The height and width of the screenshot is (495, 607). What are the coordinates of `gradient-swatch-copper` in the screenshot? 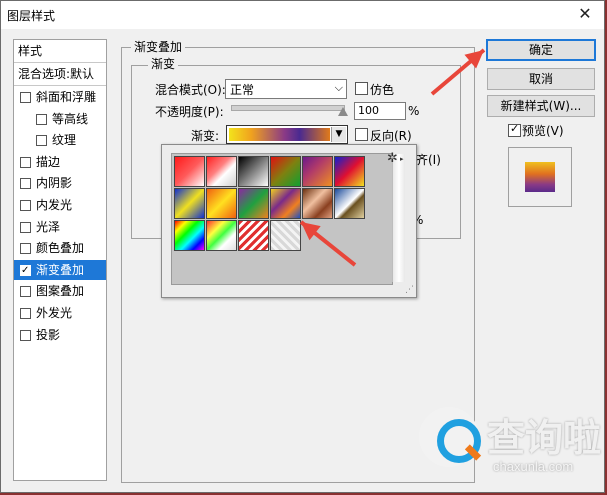 It's located at (317, 203).